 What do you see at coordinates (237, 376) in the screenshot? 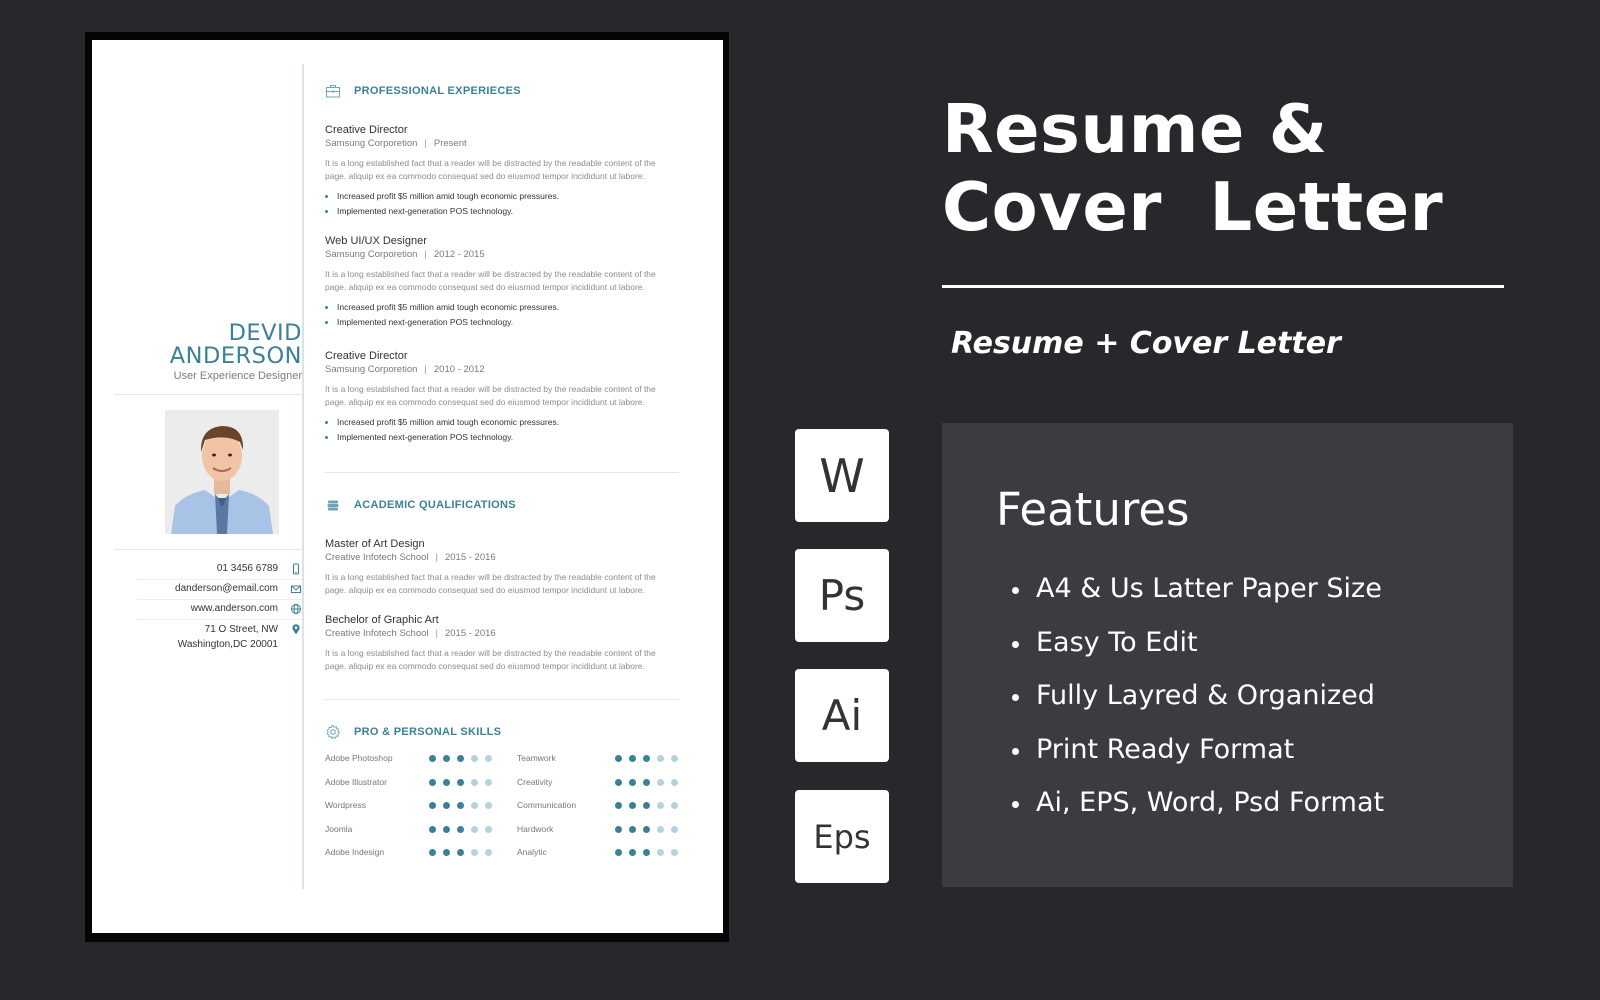
I see `resume-role: User Experience Designer` at bounding box center [237, 376].